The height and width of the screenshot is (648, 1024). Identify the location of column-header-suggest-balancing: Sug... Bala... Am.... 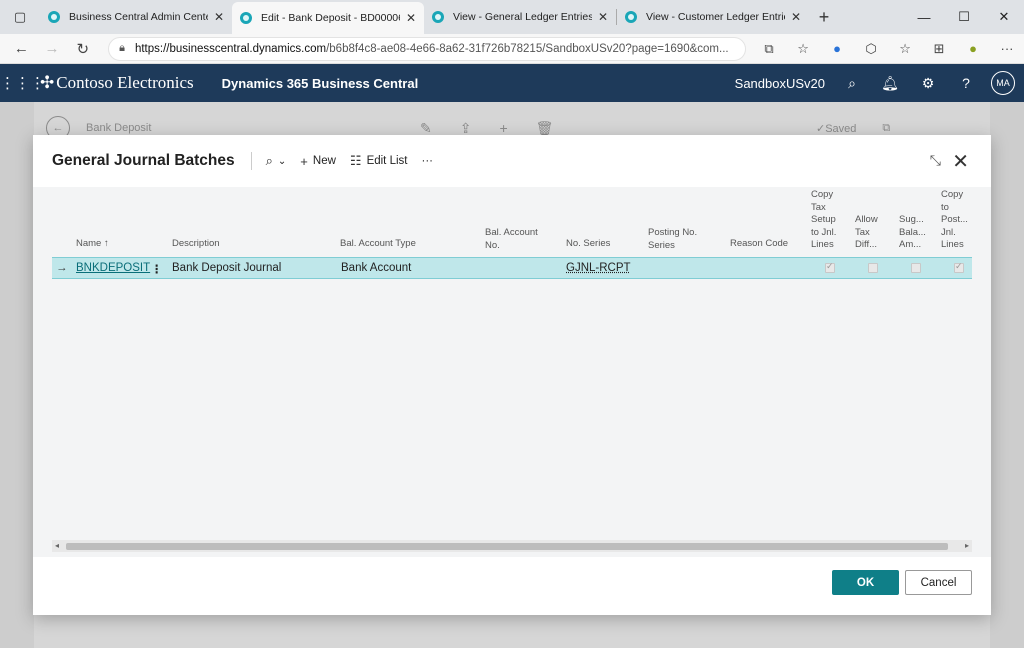
(912, 233).